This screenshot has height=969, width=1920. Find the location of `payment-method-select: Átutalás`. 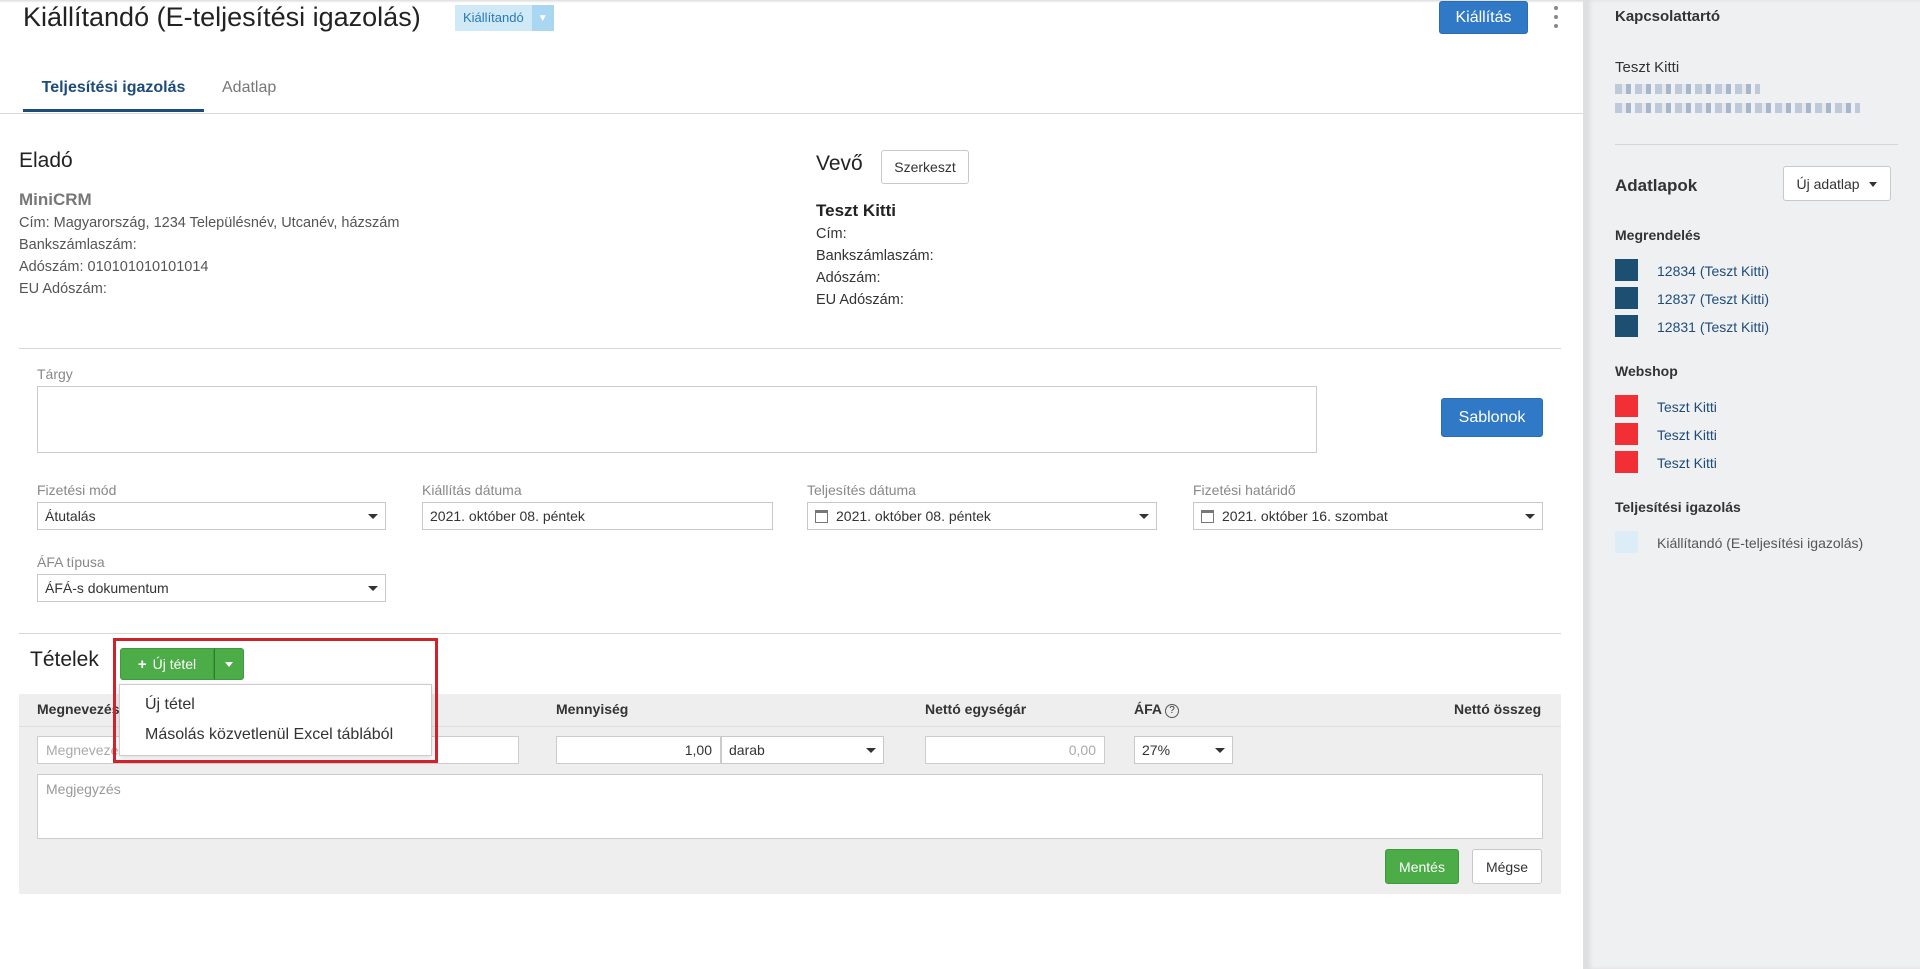

payment-method-select: Átutalás is located at coordinates (211, 516).